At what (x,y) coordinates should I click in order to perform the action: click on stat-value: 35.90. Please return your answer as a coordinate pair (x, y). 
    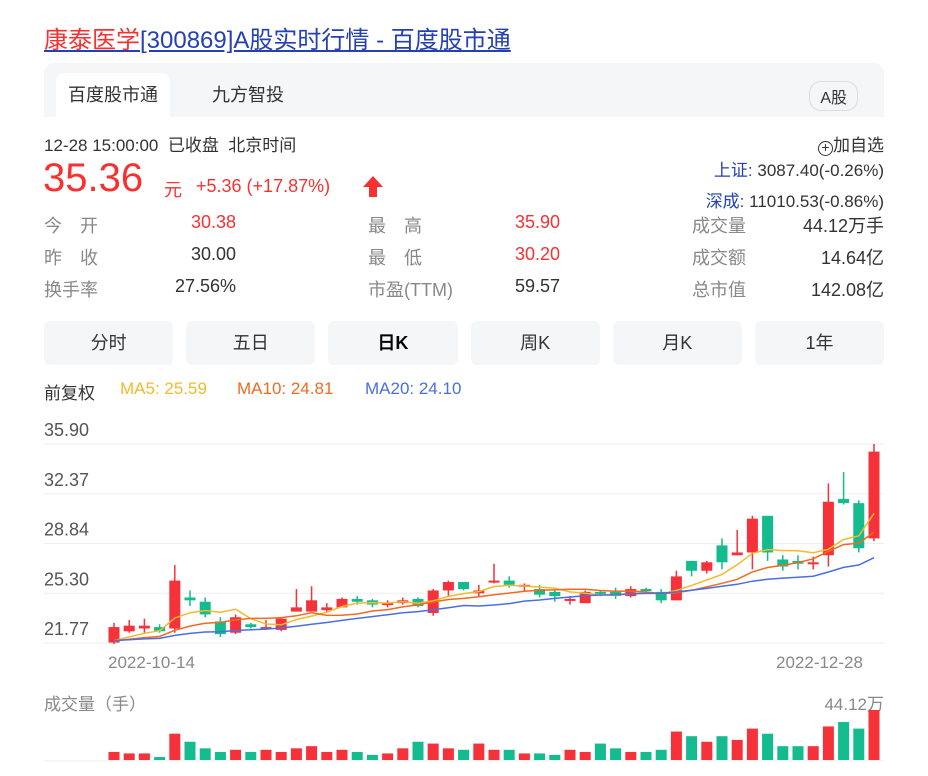
    Looking at the image, I should click on (537, 222).